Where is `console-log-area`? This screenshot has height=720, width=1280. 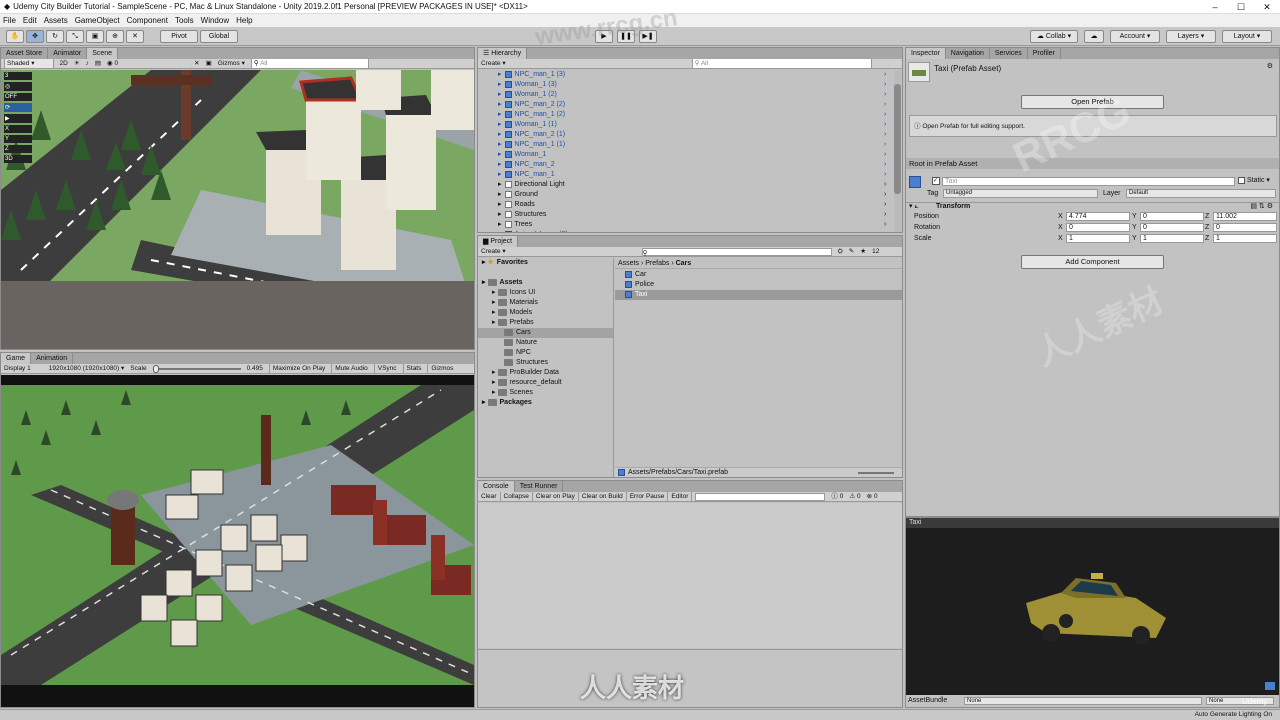
console-log-area is located at coordinates (690, 575).